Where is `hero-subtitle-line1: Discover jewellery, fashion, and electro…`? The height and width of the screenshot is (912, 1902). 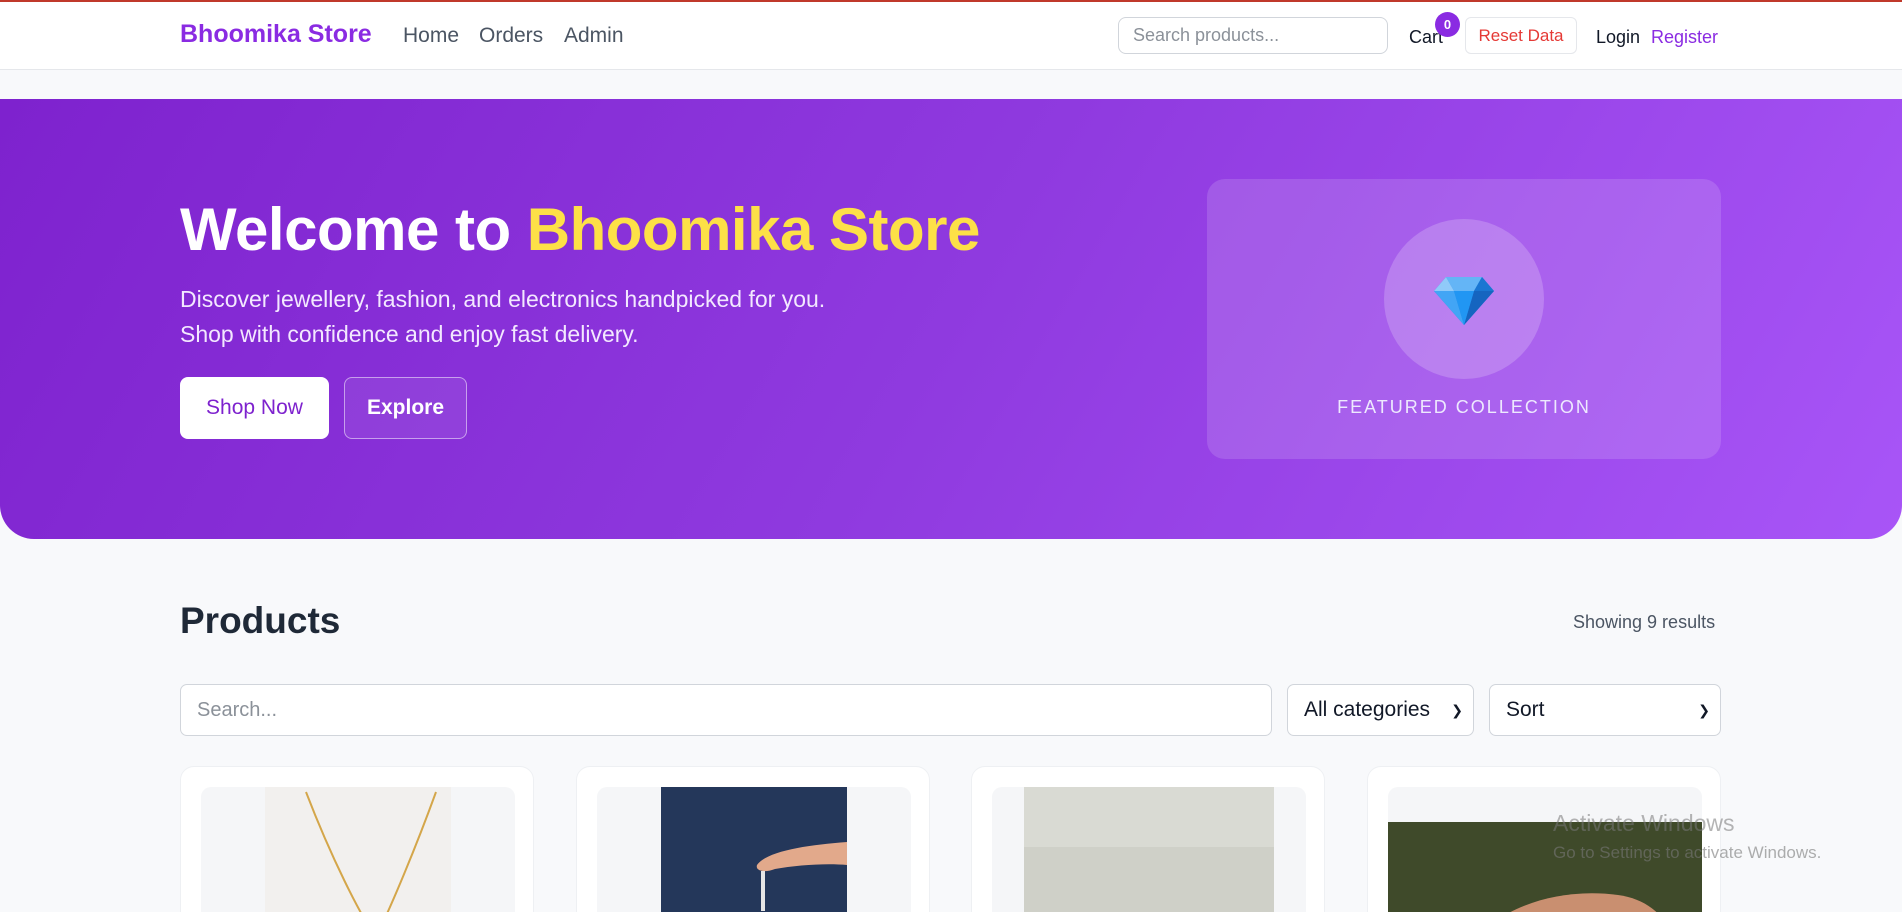 hero-subtitle-line1: Discover jewellery, fashion, and electro… is located at coordinates (503, 299).